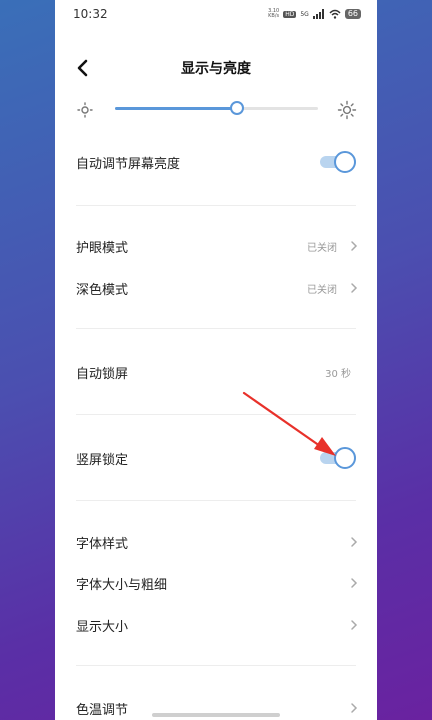  Describe the element at coordinates (102, 460) in the screenshot. I see `portrait-lock-label: 竖屏锁定` at that location.